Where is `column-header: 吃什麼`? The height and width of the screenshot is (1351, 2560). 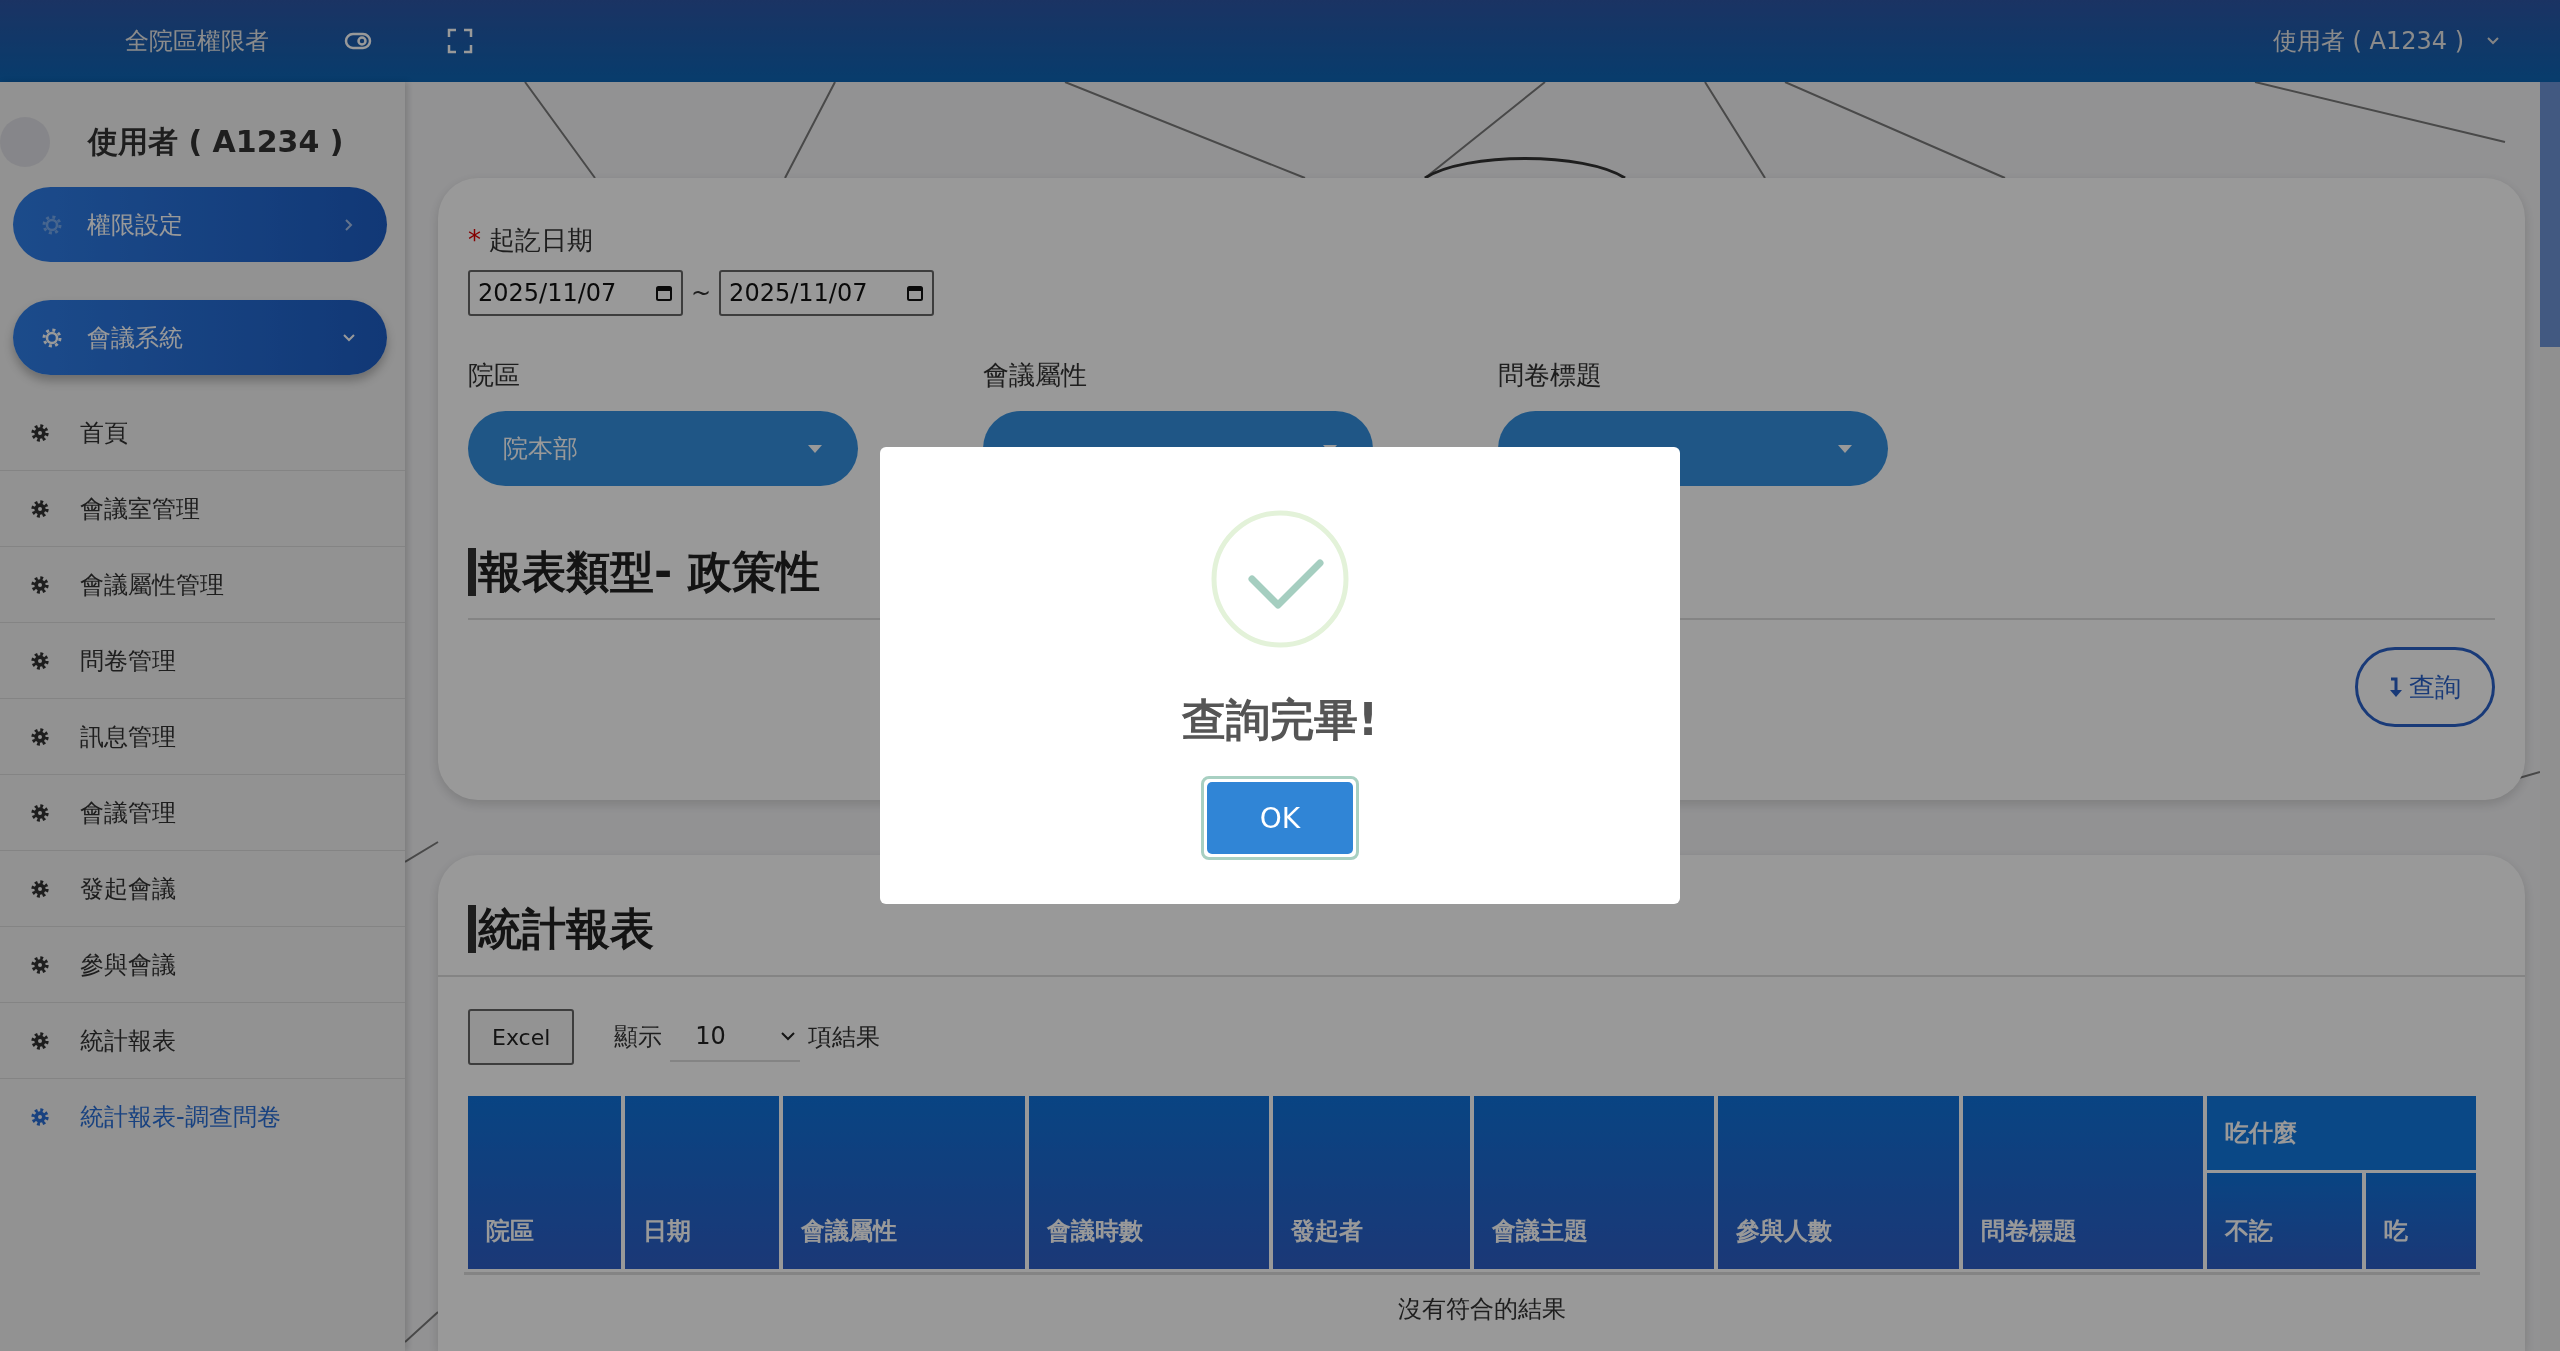 column-header: 吃什麼 is located at coordinates (2341, 1133).